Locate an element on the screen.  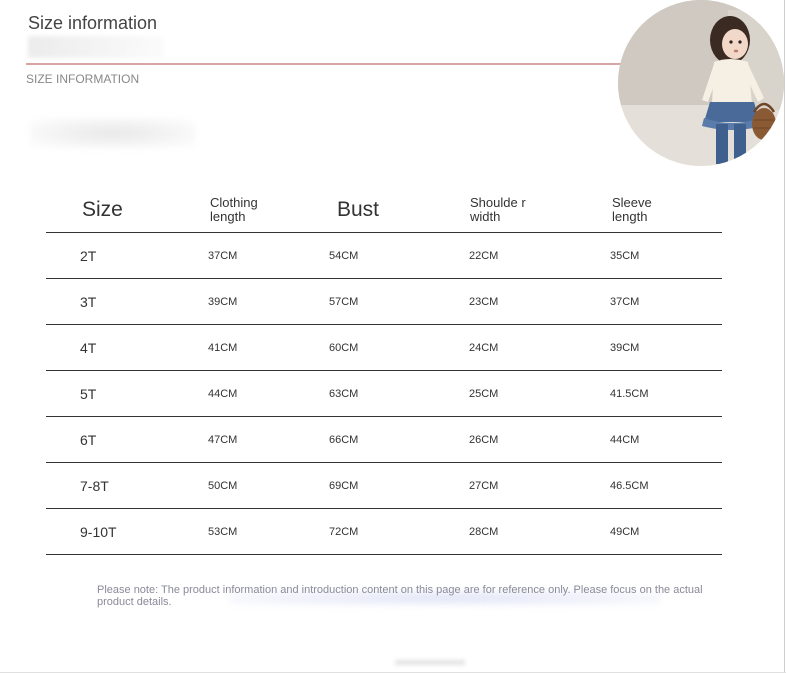
cell-size: 5T is located at coordinates (88, 393).